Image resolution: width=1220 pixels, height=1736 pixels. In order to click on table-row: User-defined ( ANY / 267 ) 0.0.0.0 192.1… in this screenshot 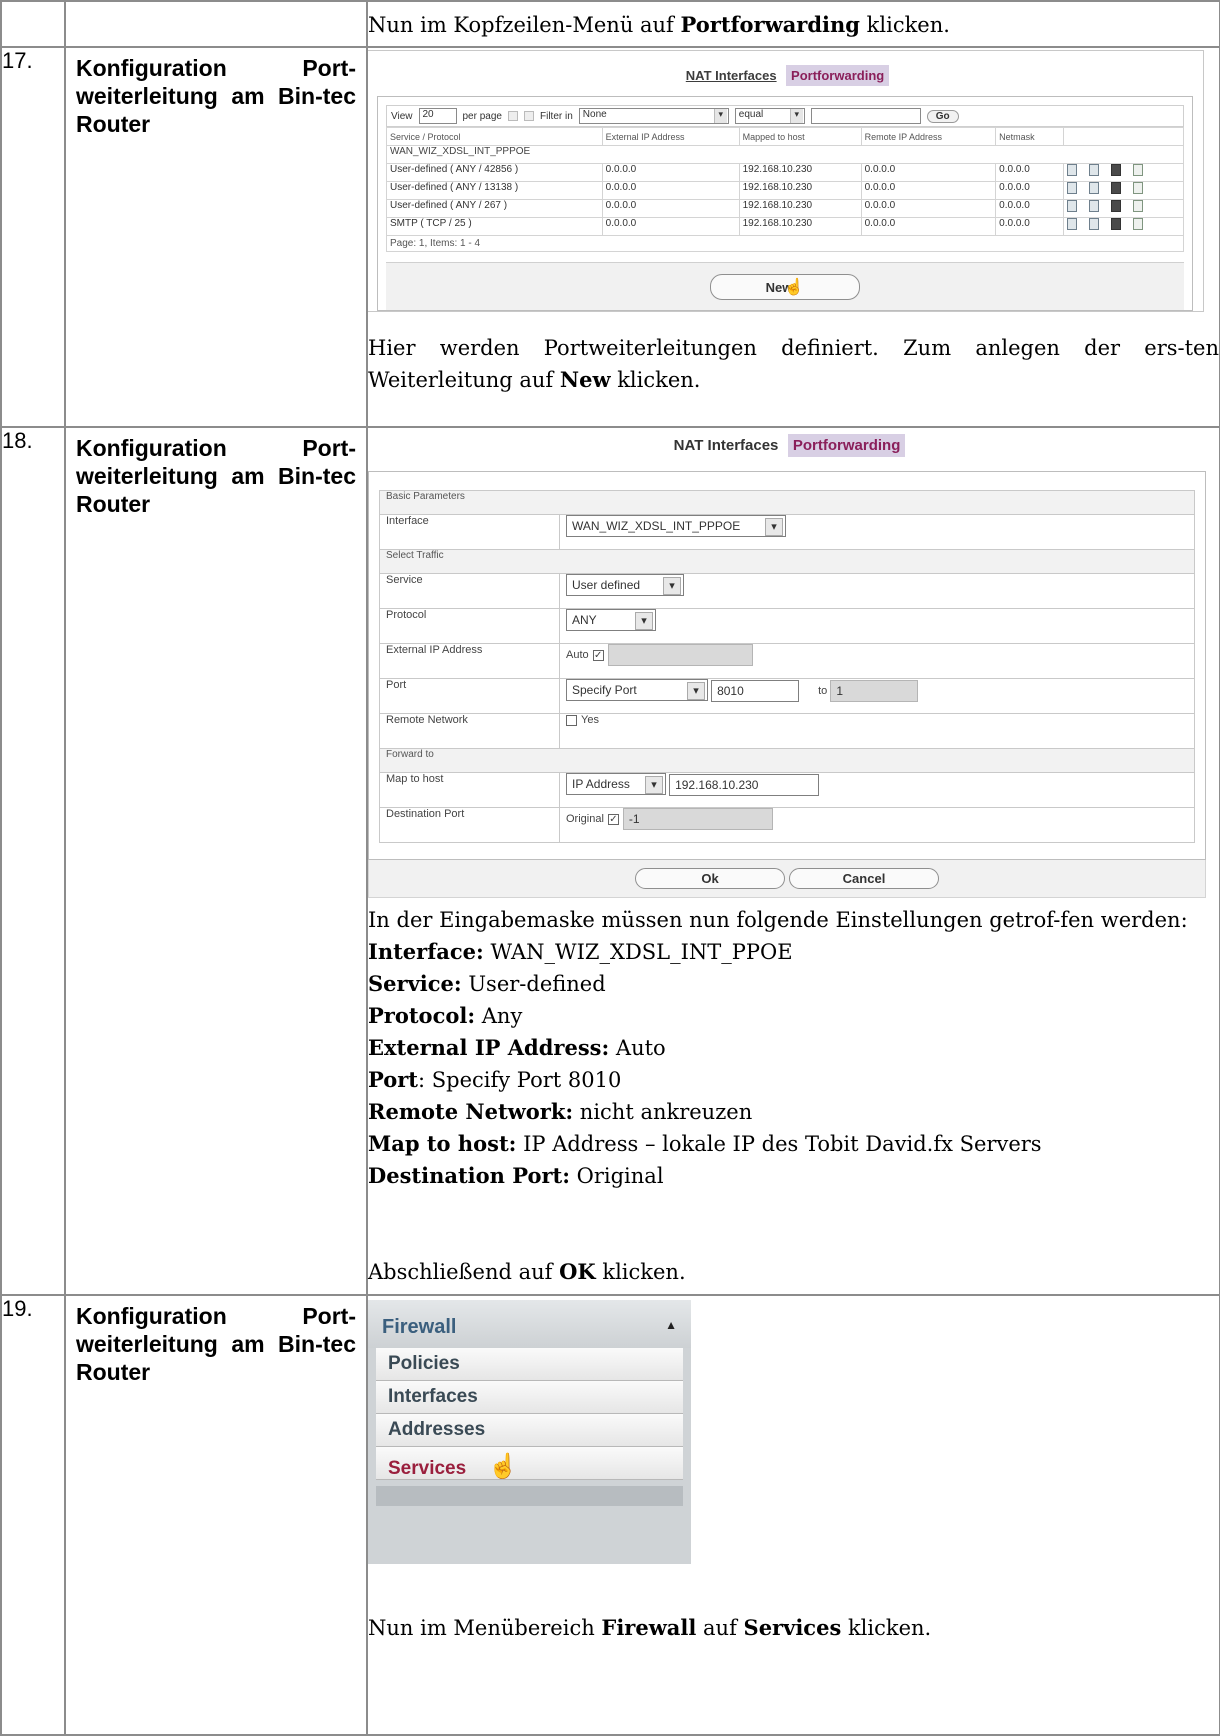, I will do `click(785, 208)`.